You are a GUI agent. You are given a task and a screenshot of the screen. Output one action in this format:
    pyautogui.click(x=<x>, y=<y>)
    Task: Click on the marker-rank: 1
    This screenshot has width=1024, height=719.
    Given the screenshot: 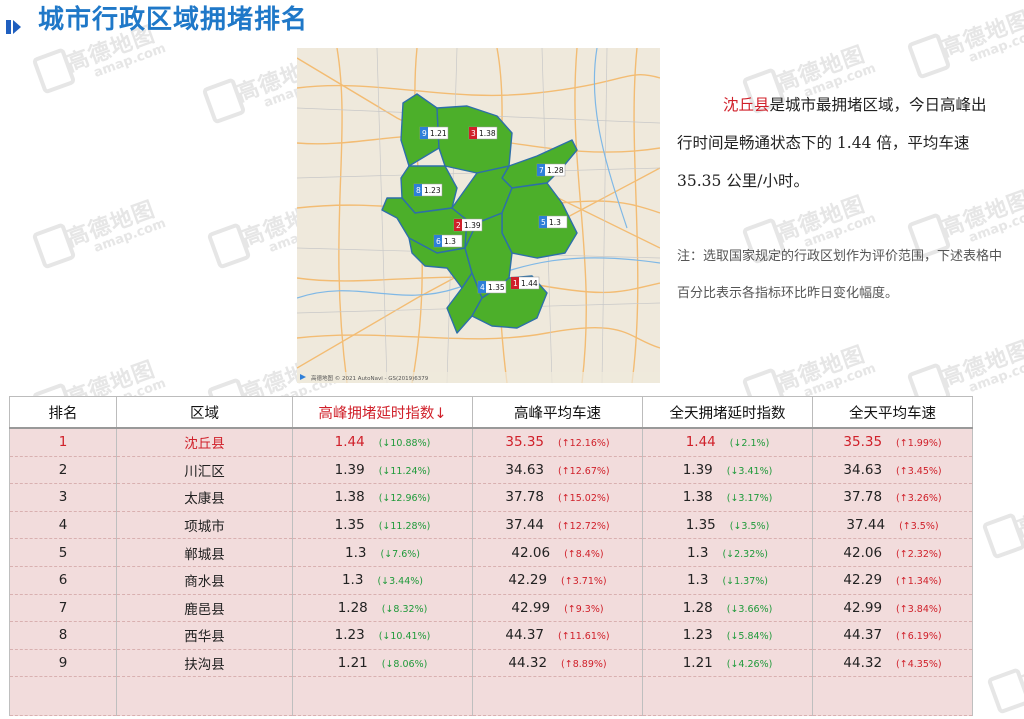 What is the action you would take?
    pyautogui.click(x=515, y=283)
    